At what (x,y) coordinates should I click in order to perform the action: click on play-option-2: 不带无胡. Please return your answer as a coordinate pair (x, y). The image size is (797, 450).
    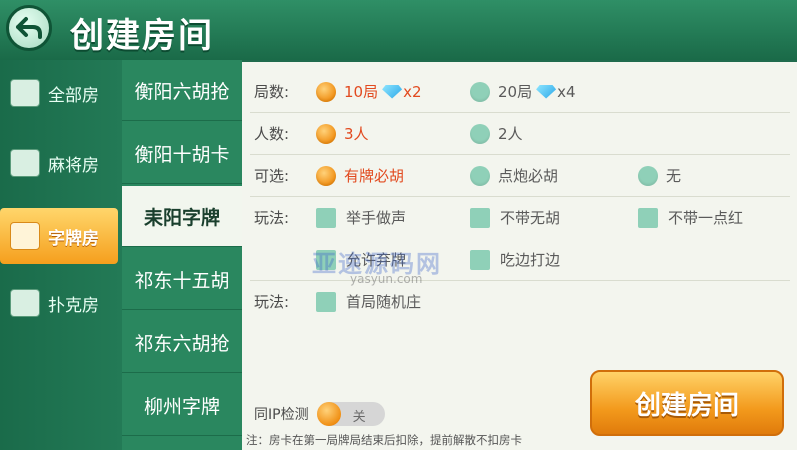
    Looking at the image, I should click on (515, 217).